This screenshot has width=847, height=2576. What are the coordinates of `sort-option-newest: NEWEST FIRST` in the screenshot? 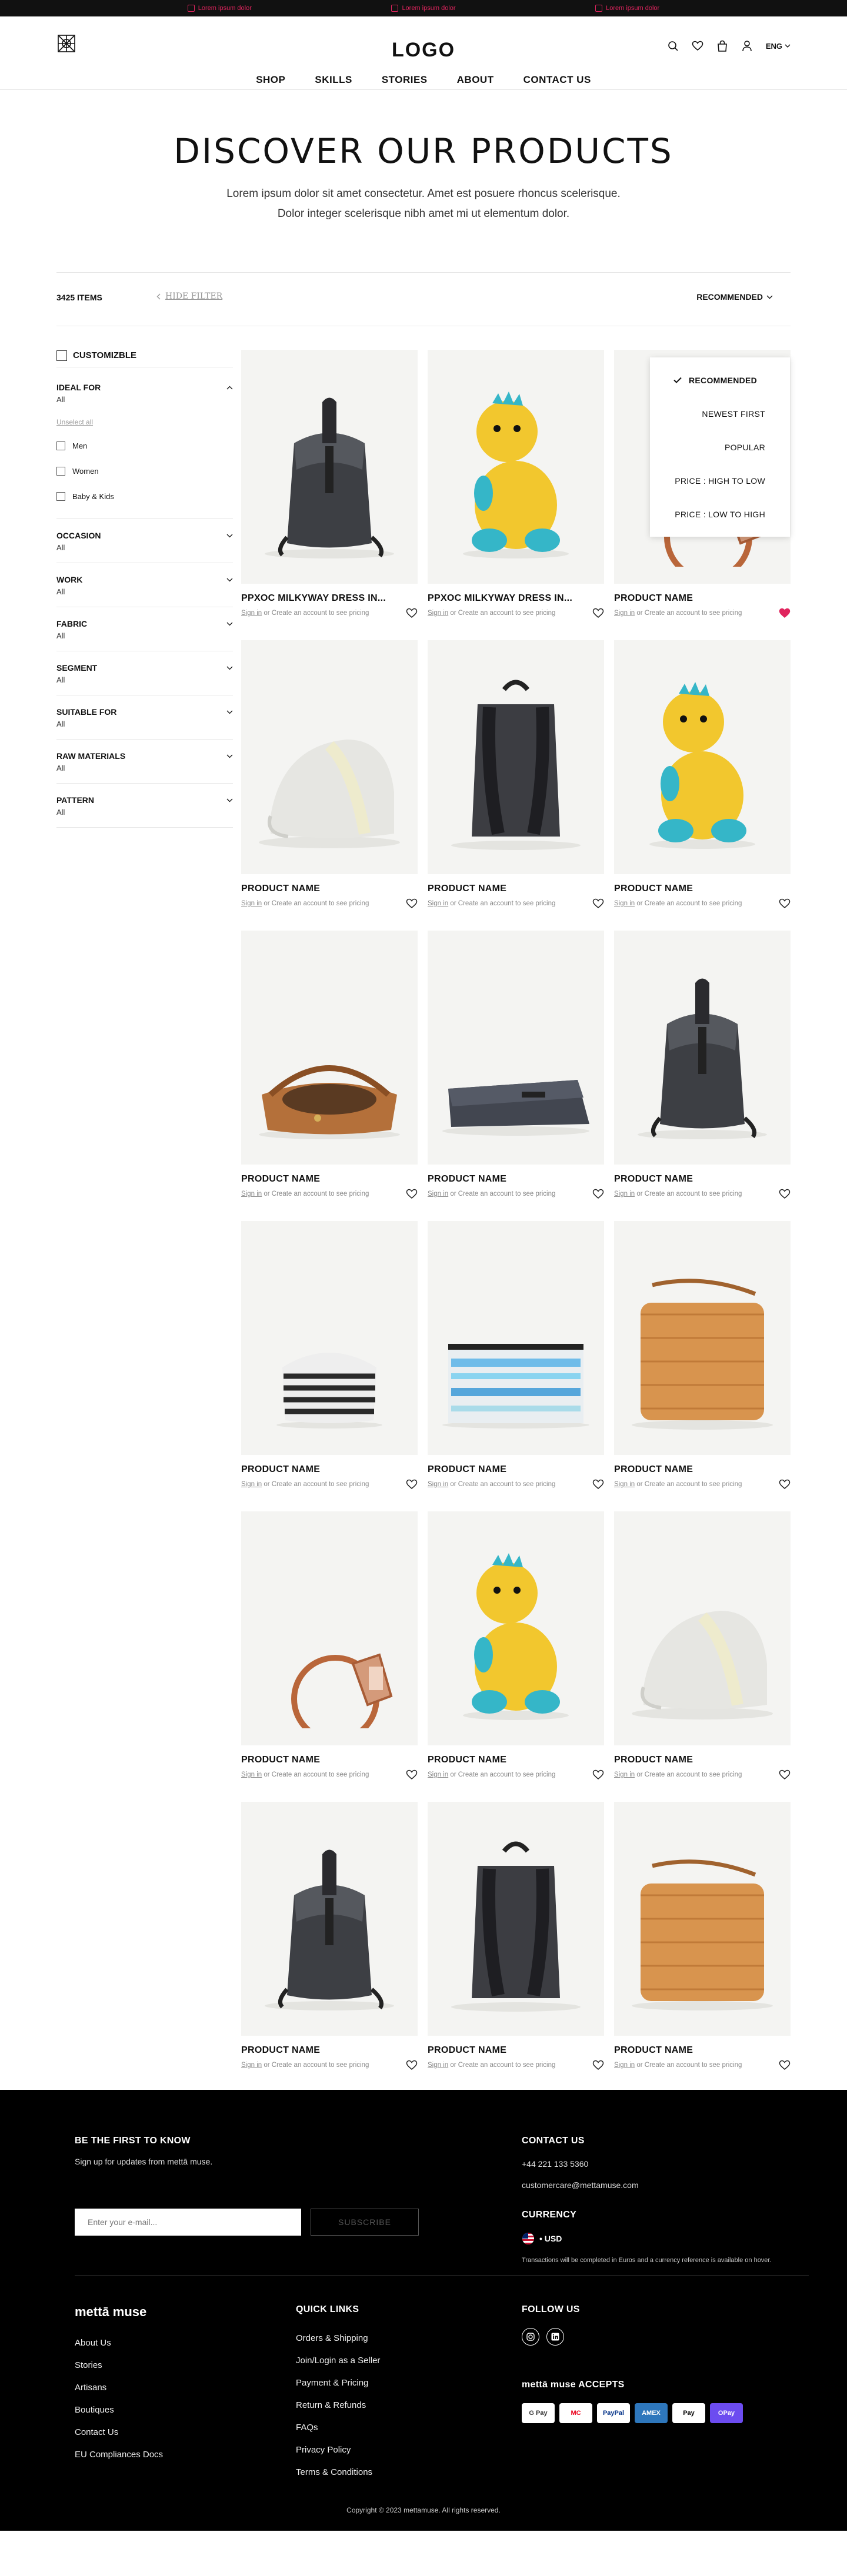 It's located at (720, 413).